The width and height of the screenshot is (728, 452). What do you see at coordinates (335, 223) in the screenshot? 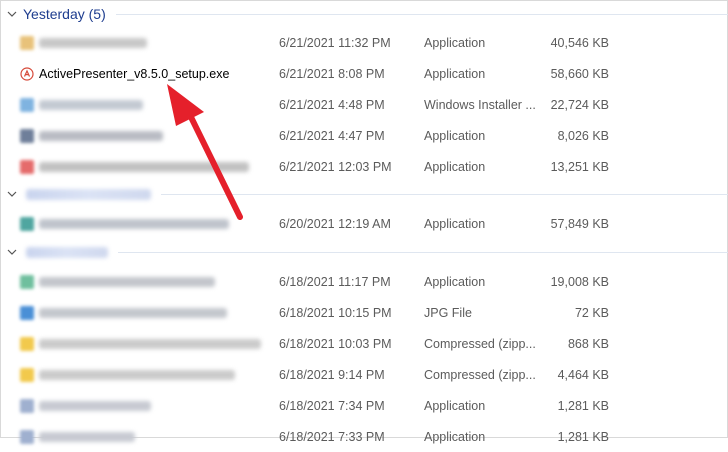
I see `file-date: 6/20/2021 12:19 AM` at bounding box center [335, 223].